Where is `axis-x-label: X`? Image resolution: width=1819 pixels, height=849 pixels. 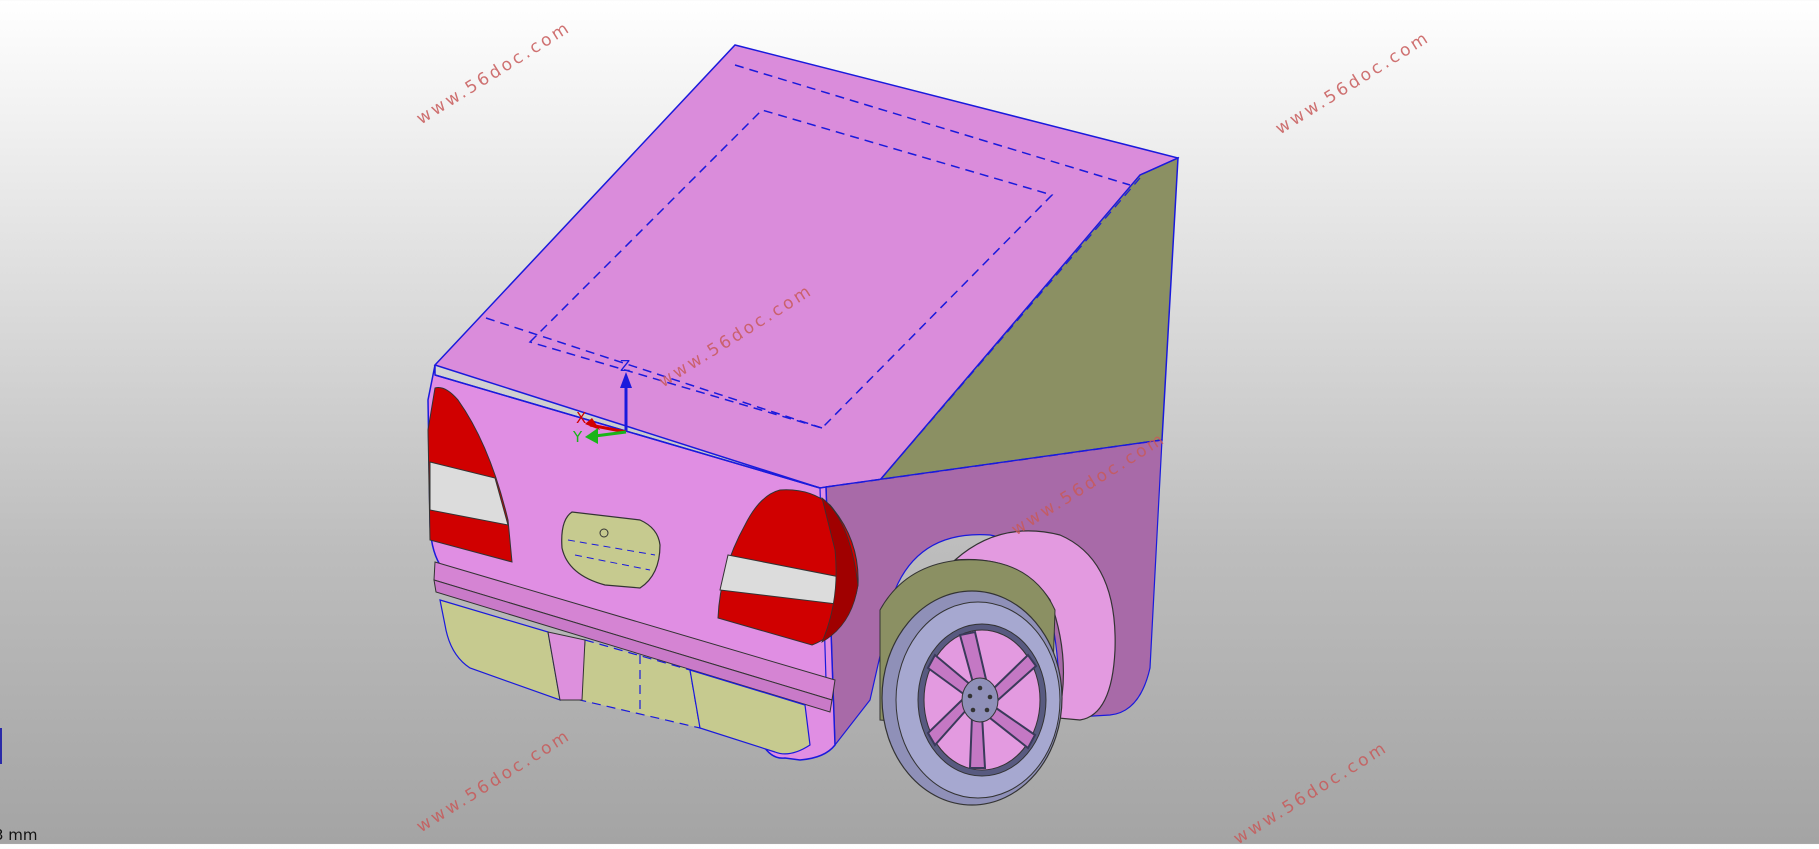 axis-x-label: X is located at coordinates (581, 418).